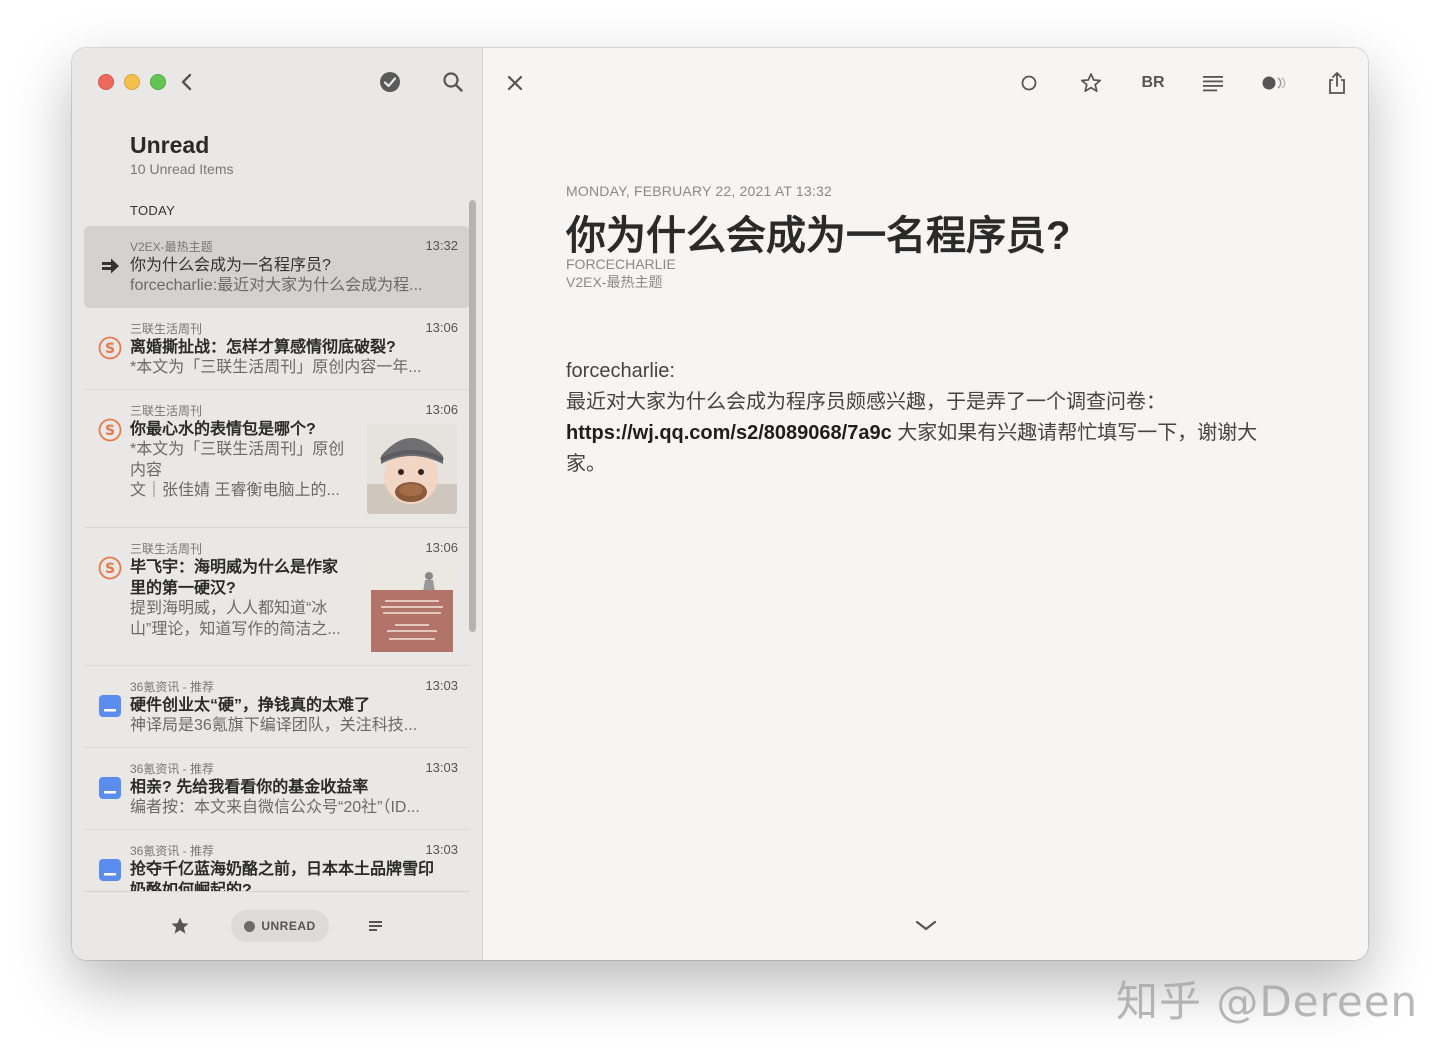  Describe the element at coordinates (376, 926) in the screenshot. I see `all-items-filter-button` at that location.